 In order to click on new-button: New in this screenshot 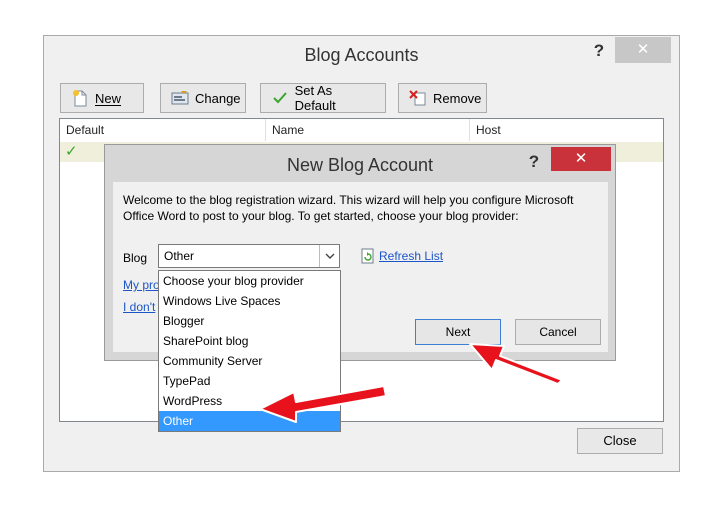, I will do `click(102, 98)`.